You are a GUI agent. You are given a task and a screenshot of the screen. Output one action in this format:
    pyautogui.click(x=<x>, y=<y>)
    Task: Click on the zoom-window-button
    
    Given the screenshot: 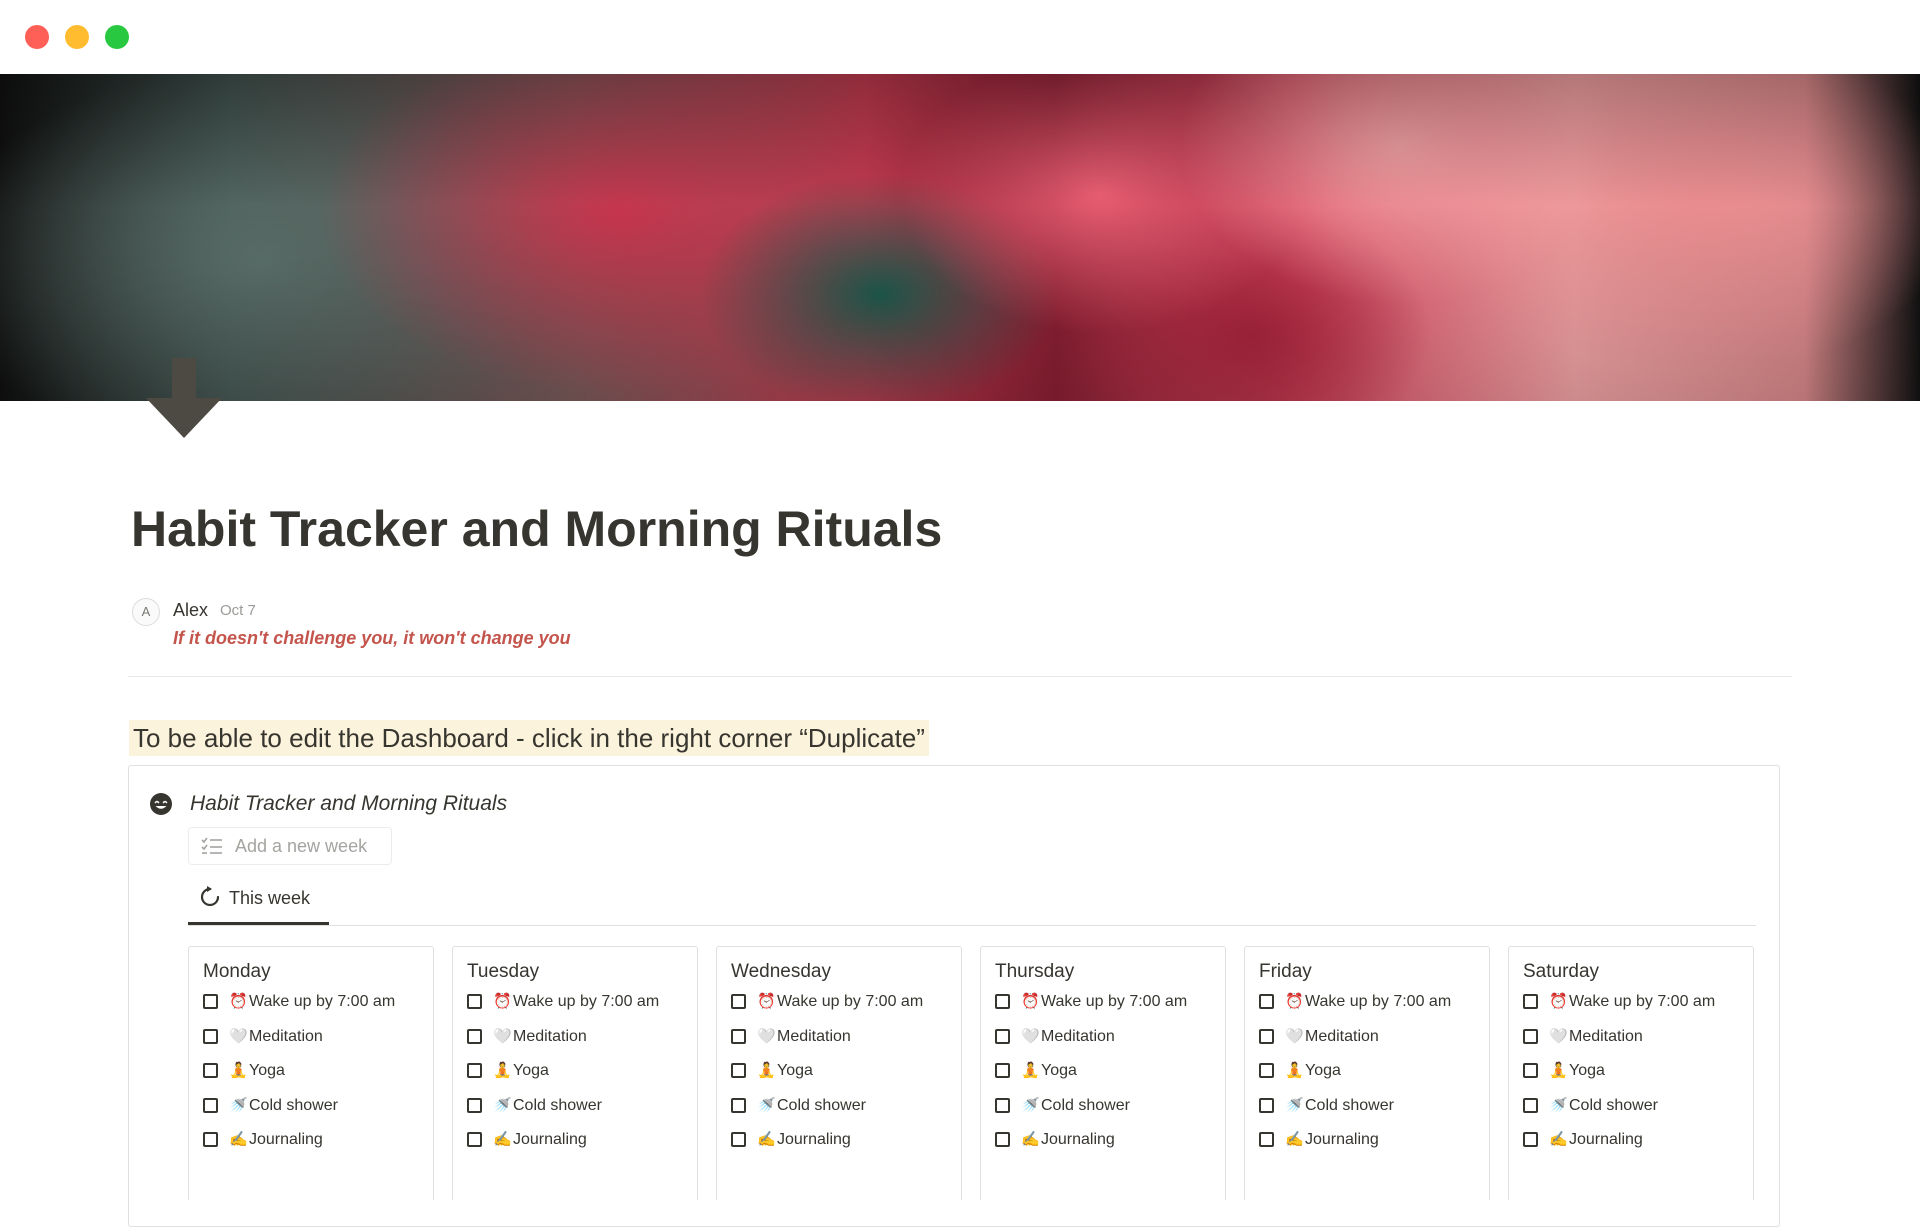 What is the action you would take?
    pyautogui.click(x=117, y=37)
    